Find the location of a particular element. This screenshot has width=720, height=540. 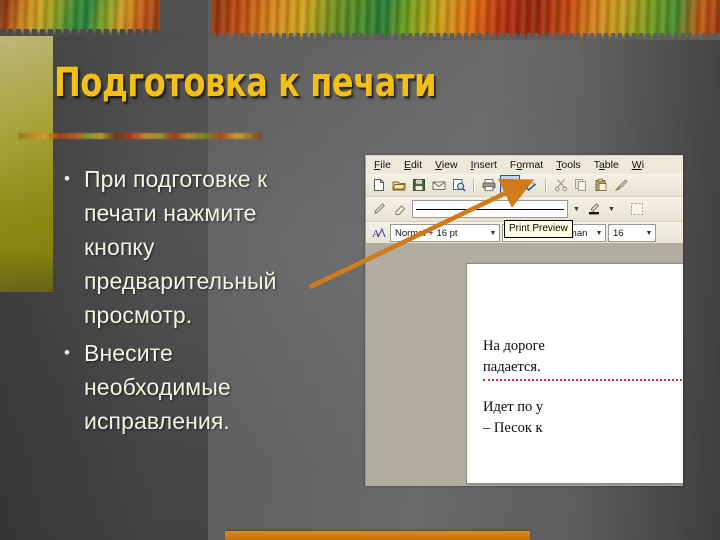

pen-icon is located at coordinates (379, 209).